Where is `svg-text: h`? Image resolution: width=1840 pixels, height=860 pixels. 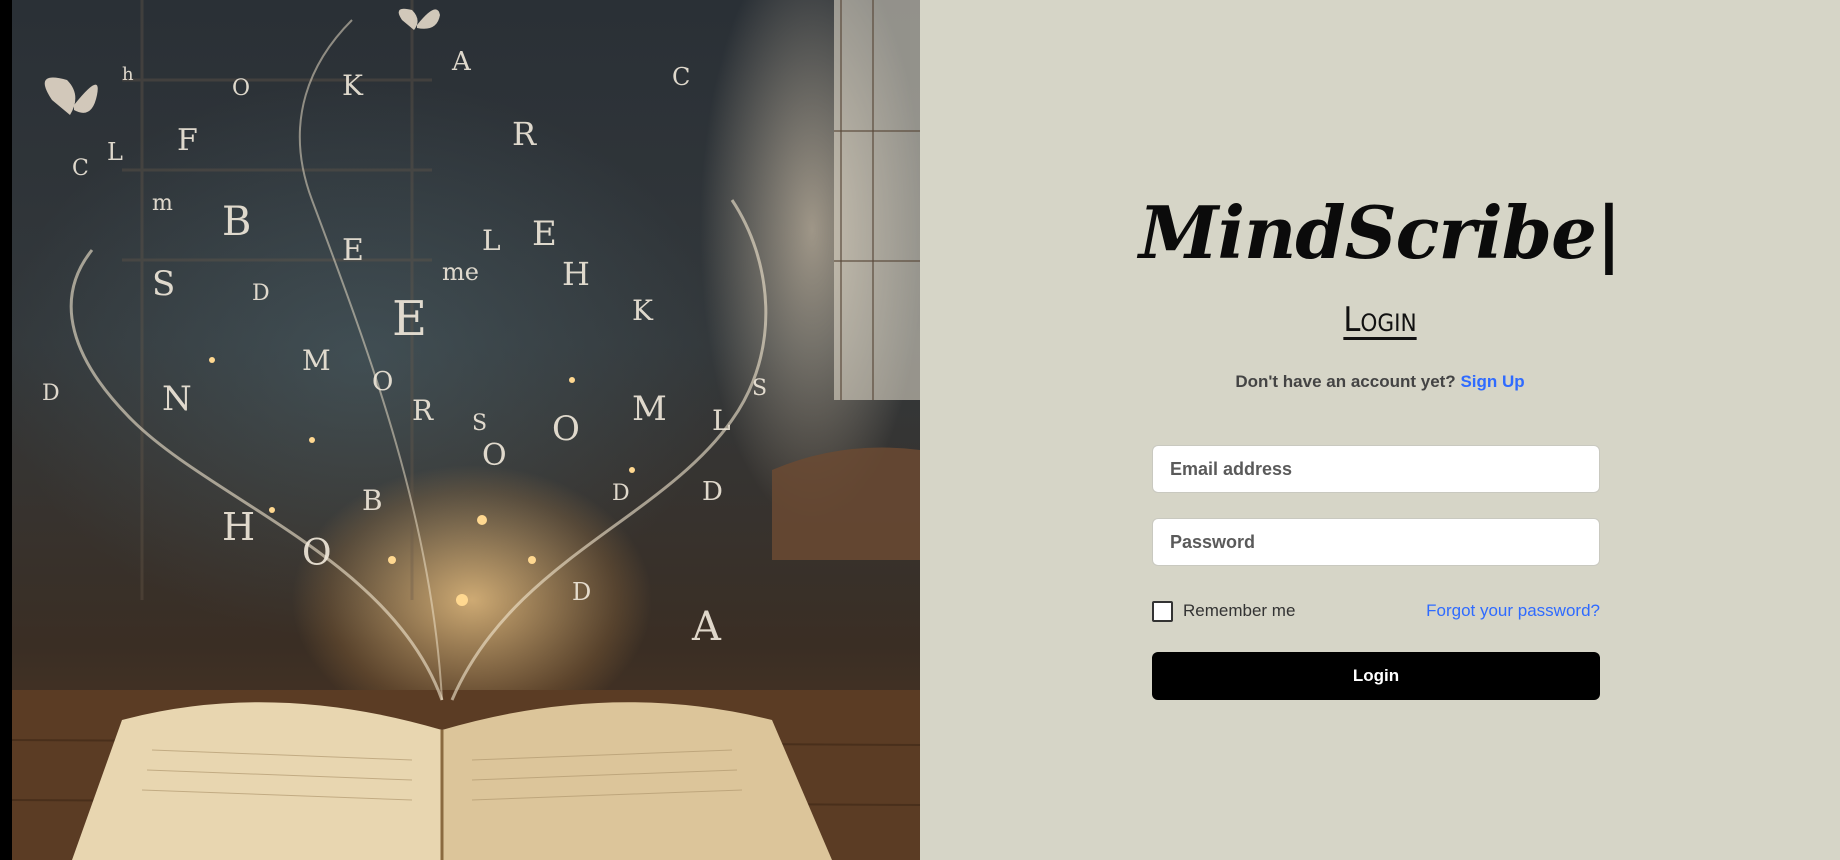
svg-text: h is located at coordinates (128, 74).